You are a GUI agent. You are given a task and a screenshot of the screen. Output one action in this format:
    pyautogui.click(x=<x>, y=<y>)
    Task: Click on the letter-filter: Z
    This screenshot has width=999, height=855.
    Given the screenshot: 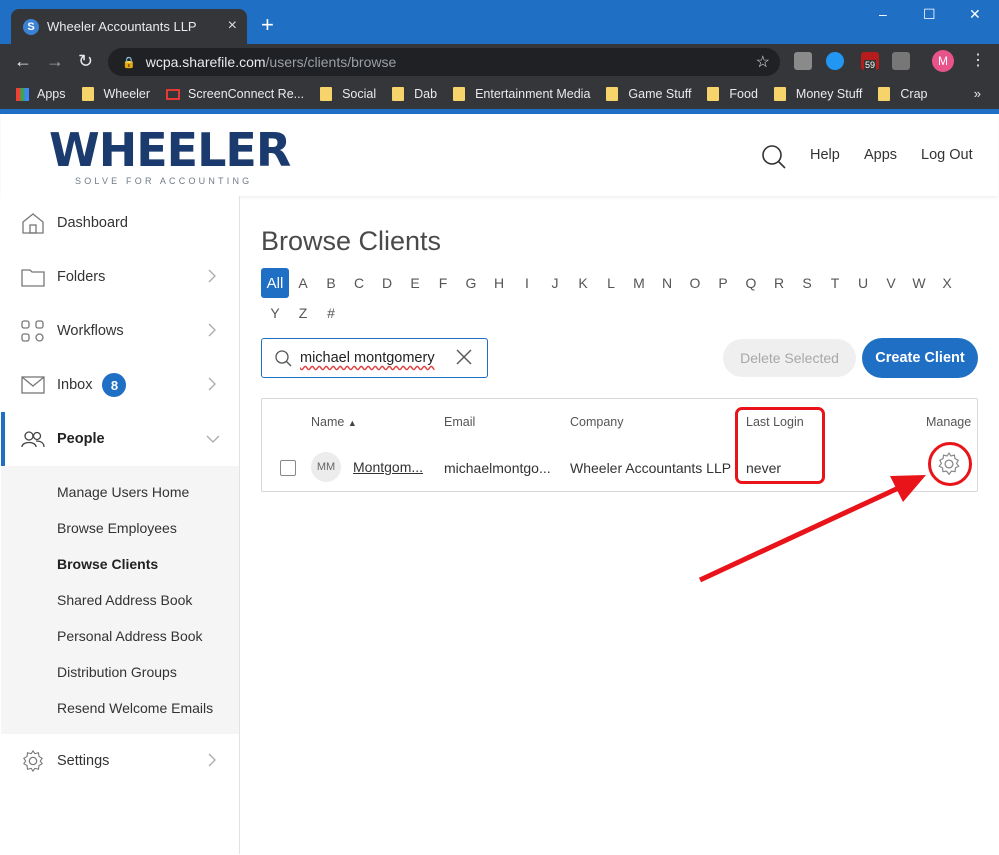 What is the action you would take?
    pyautogui.click(x=303, y=313)
    